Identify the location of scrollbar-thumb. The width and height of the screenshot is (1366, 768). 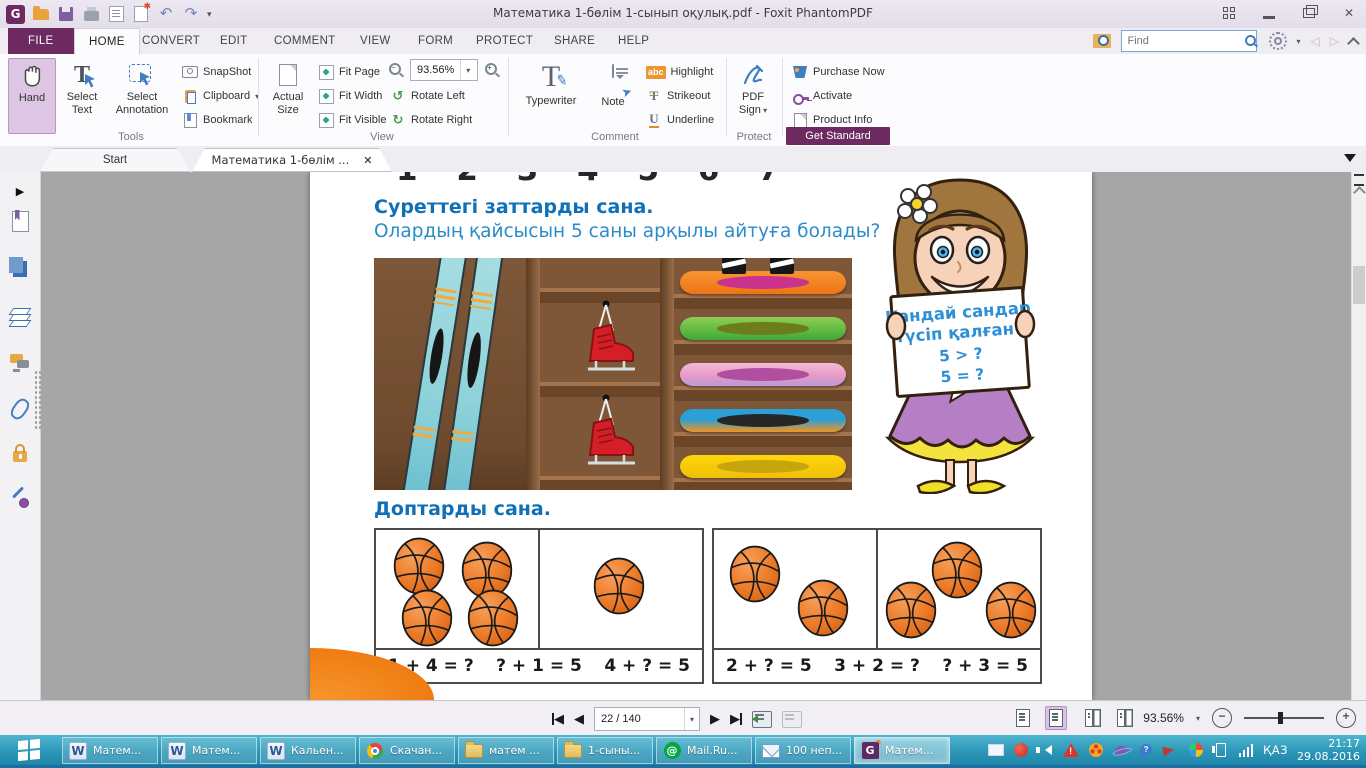
(1359, 285).